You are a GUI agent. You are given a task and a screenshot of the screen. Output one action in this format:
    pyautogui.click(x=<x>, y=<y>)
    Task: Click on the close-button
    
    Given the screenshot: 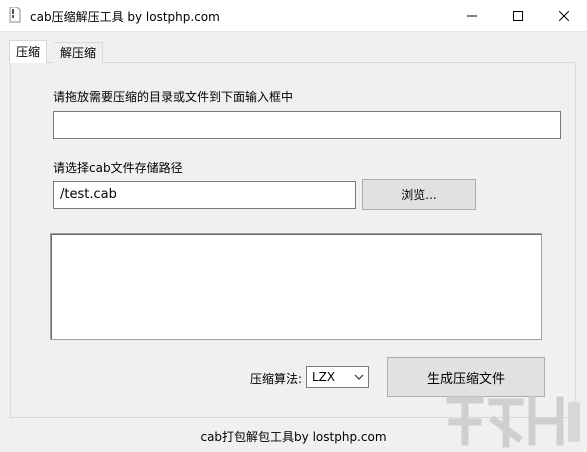 What is the action you would take?
    pyautogui.click(x=564, y=15)
    